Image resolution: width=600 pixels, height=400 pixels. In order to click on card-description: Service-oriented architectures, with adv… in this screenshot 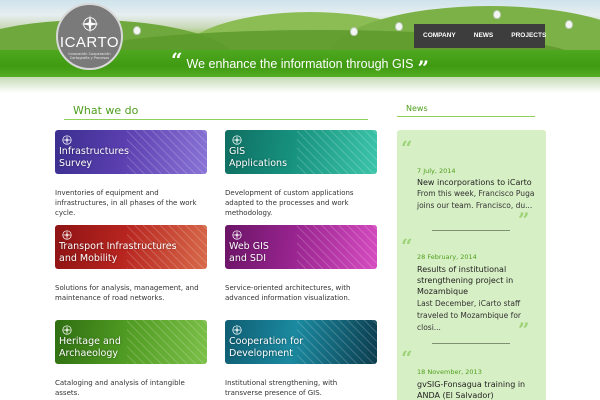, I will do `click(288, 293)`.